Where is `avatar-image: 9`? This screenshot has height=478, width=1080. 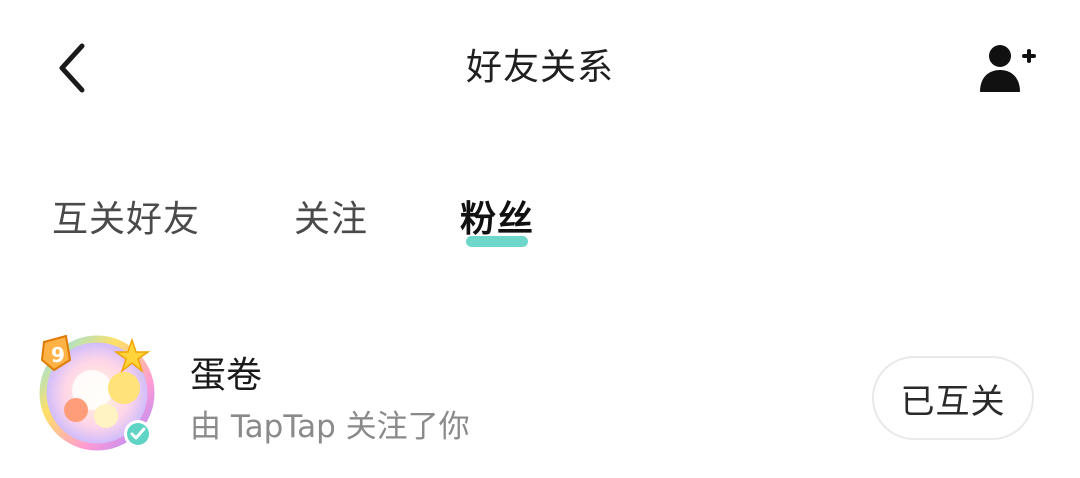 avatar-image: 9 is located at coordinates (97, 392).